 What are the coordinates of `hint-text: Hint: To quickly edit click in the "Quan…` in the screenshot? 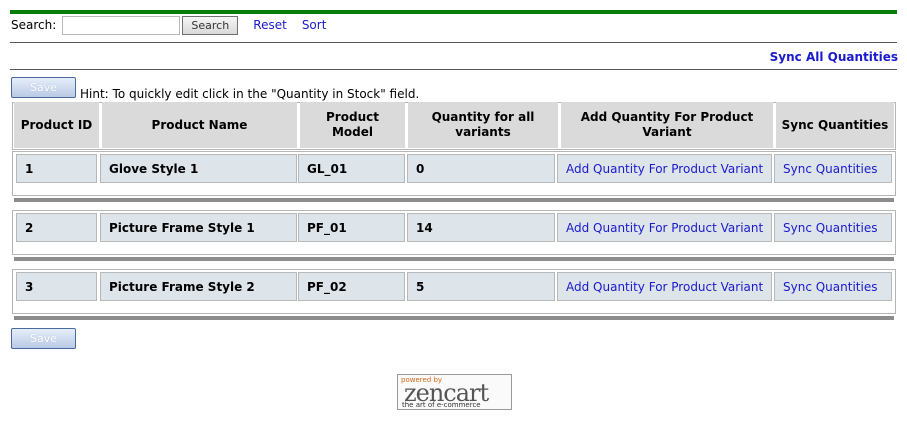 It's located at (250, 94).